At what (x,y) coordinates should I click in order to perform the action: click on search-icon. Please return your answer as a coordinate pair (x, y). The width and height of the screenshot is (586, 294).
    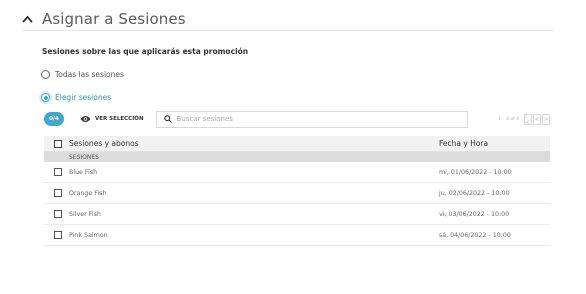
    Looking at the image, I should click on (167, 119).